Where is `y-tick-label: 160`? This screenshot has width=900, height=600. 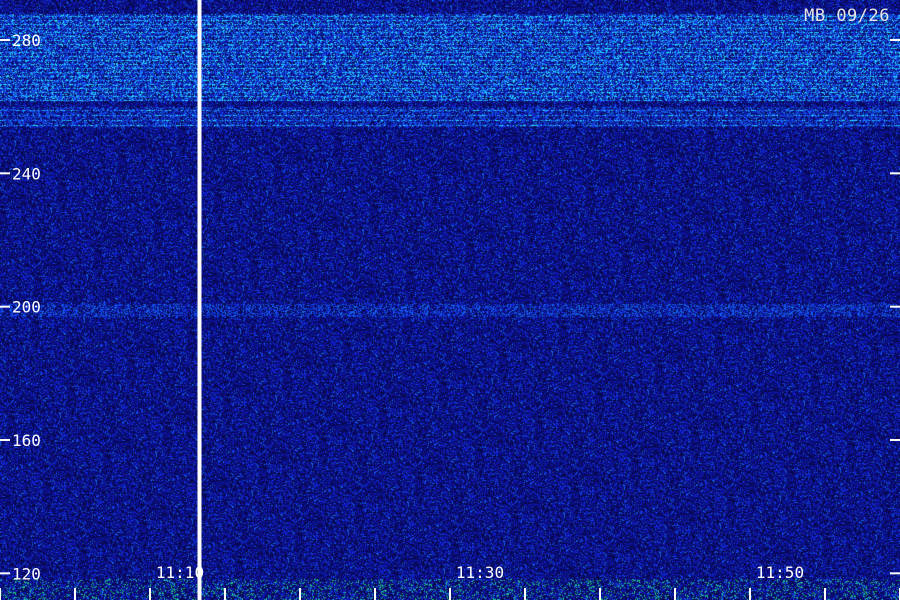
y-tick-label: 160 is located at coordinates (26, 440).